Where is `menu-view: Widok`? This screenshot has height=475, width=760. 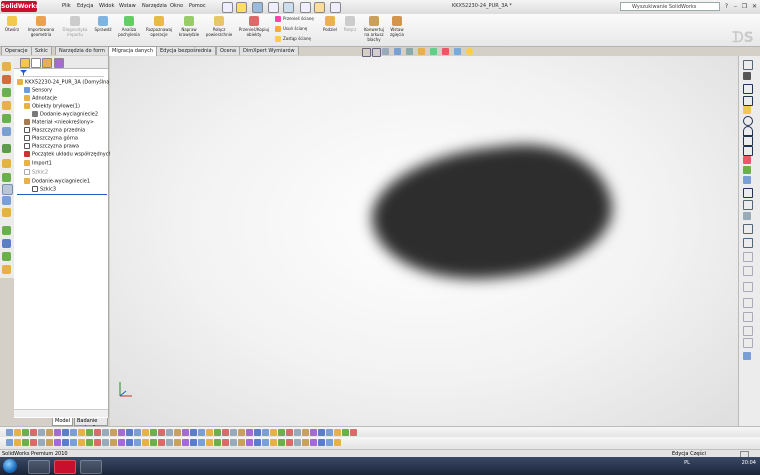
menu-view: Widok is located at coordinates (106, 6).